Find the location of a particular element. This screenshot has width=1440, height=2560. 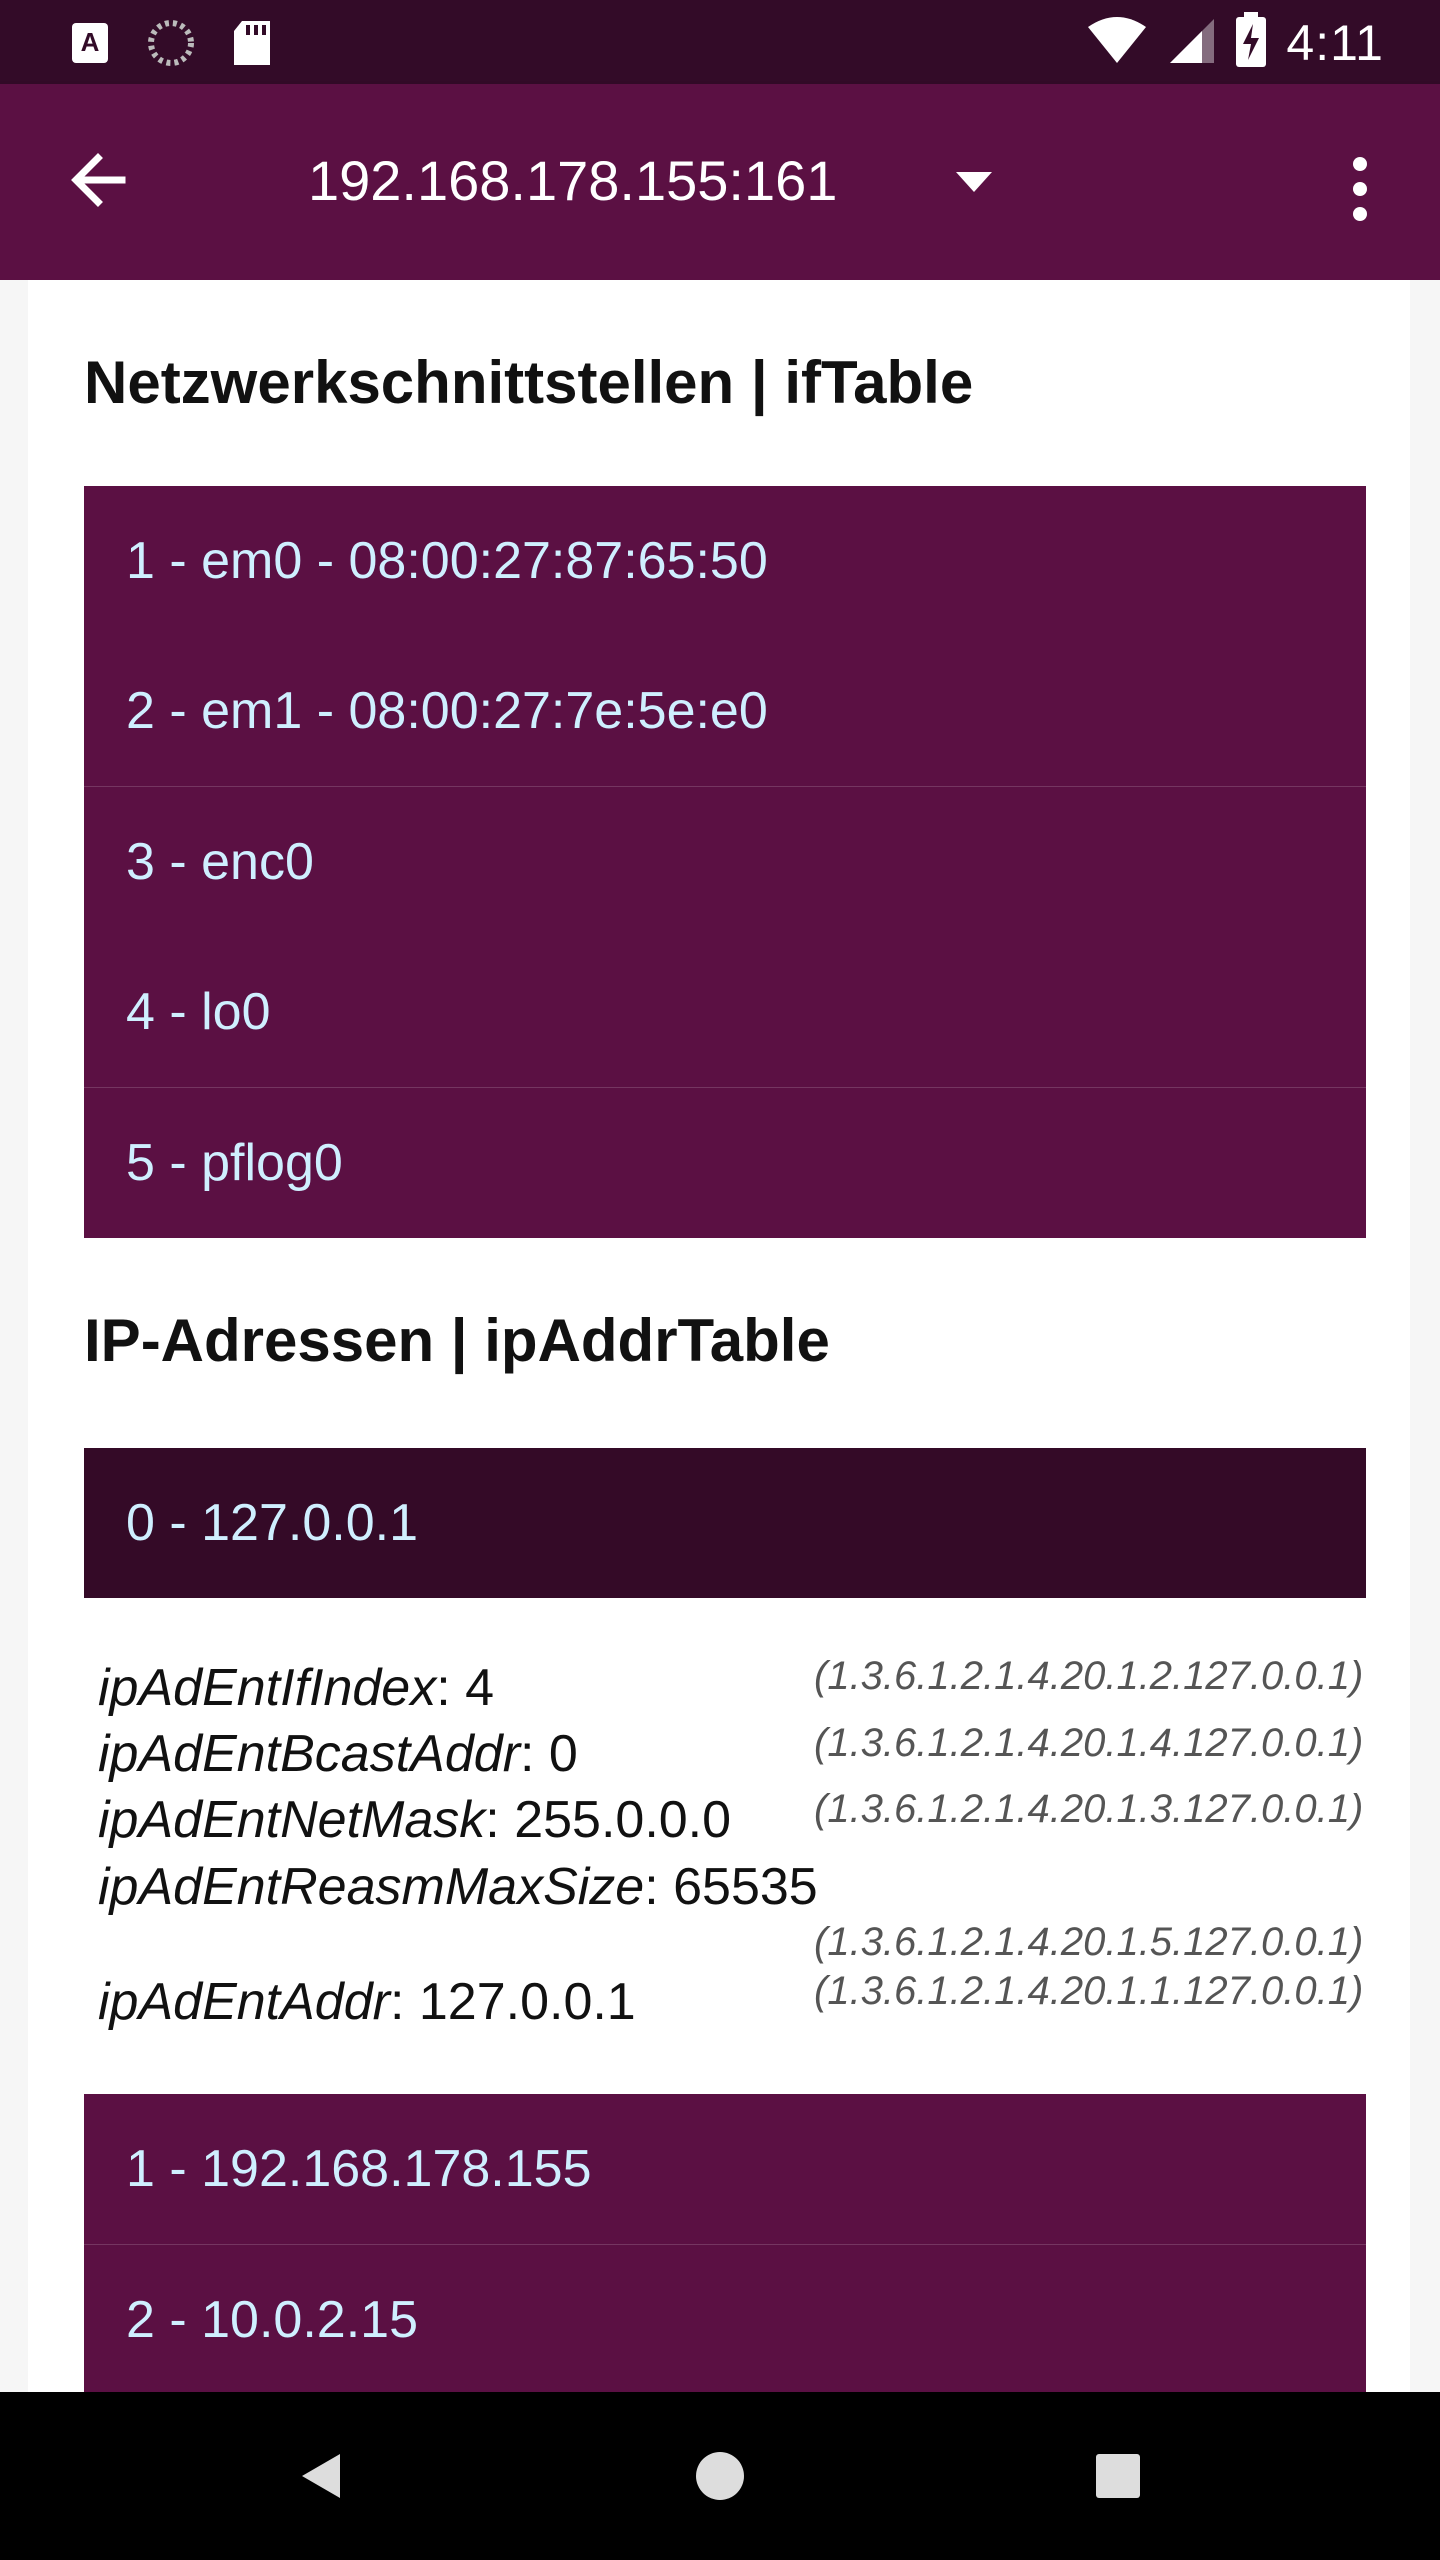

detail-row: ipAdEntNetMask: 255.0.0.0 is located at coordinates (414, 1820).